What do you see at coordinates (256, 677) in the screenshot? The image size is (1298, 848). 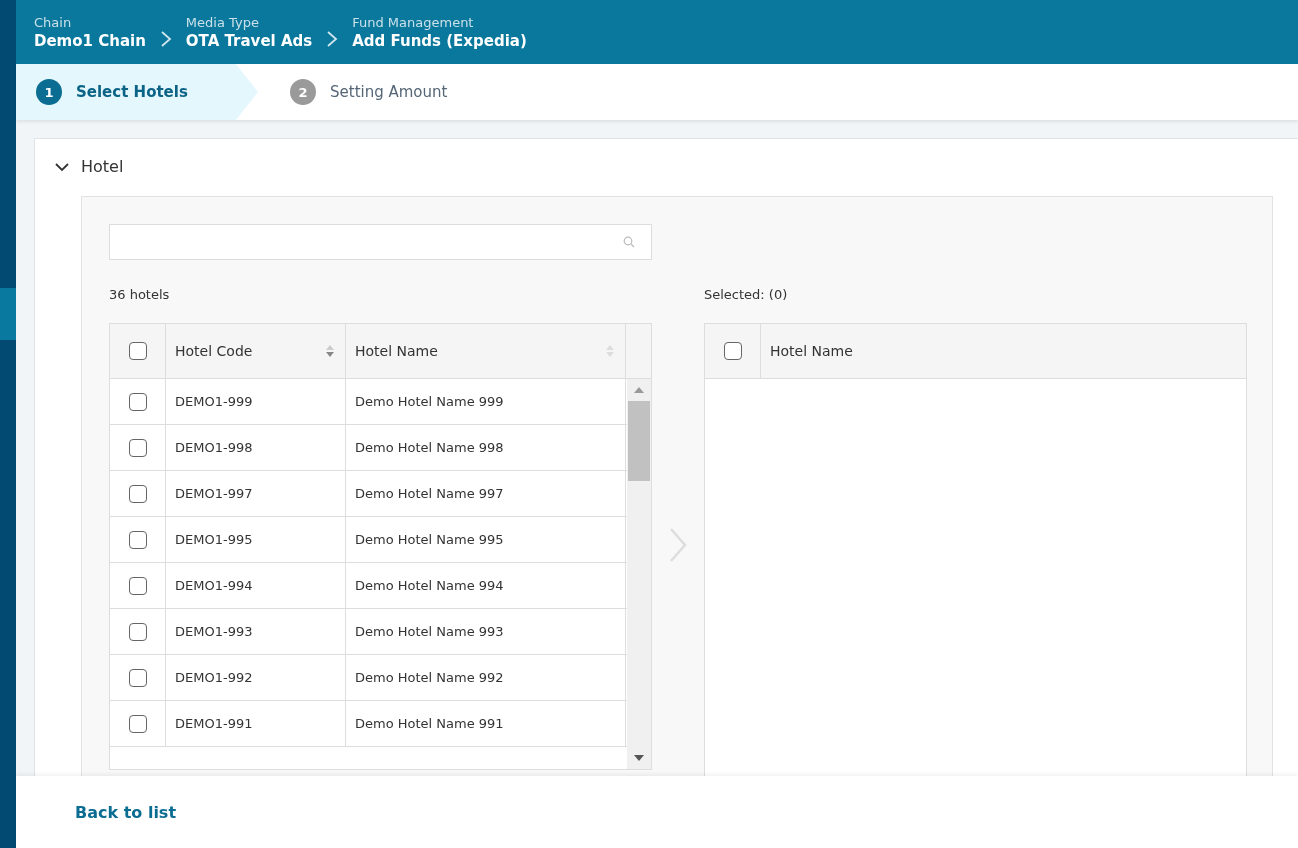 I see `table-cell: DEMO1-992` at bounding box center [256, 677].